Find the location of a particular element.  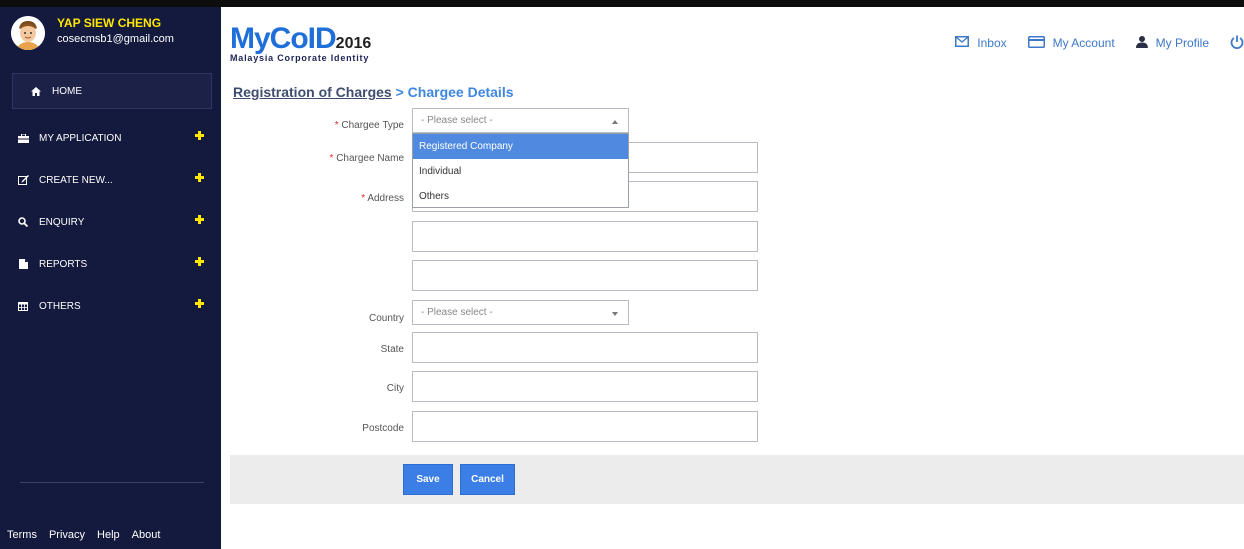

country-placeholder: - Please select - is located at coordinates (457, 312).